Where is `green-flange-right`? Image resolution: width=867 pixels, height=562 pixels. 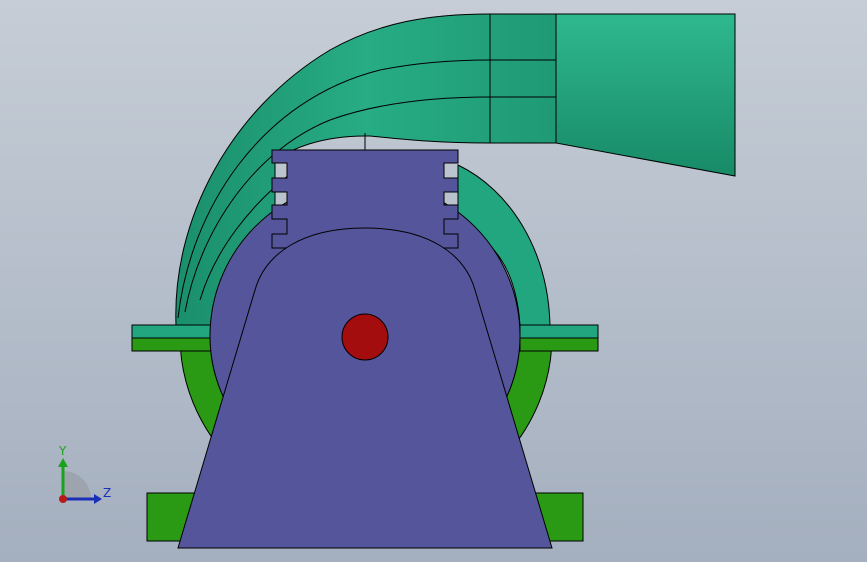 green-flange-right is located at coordinates (559, 344).